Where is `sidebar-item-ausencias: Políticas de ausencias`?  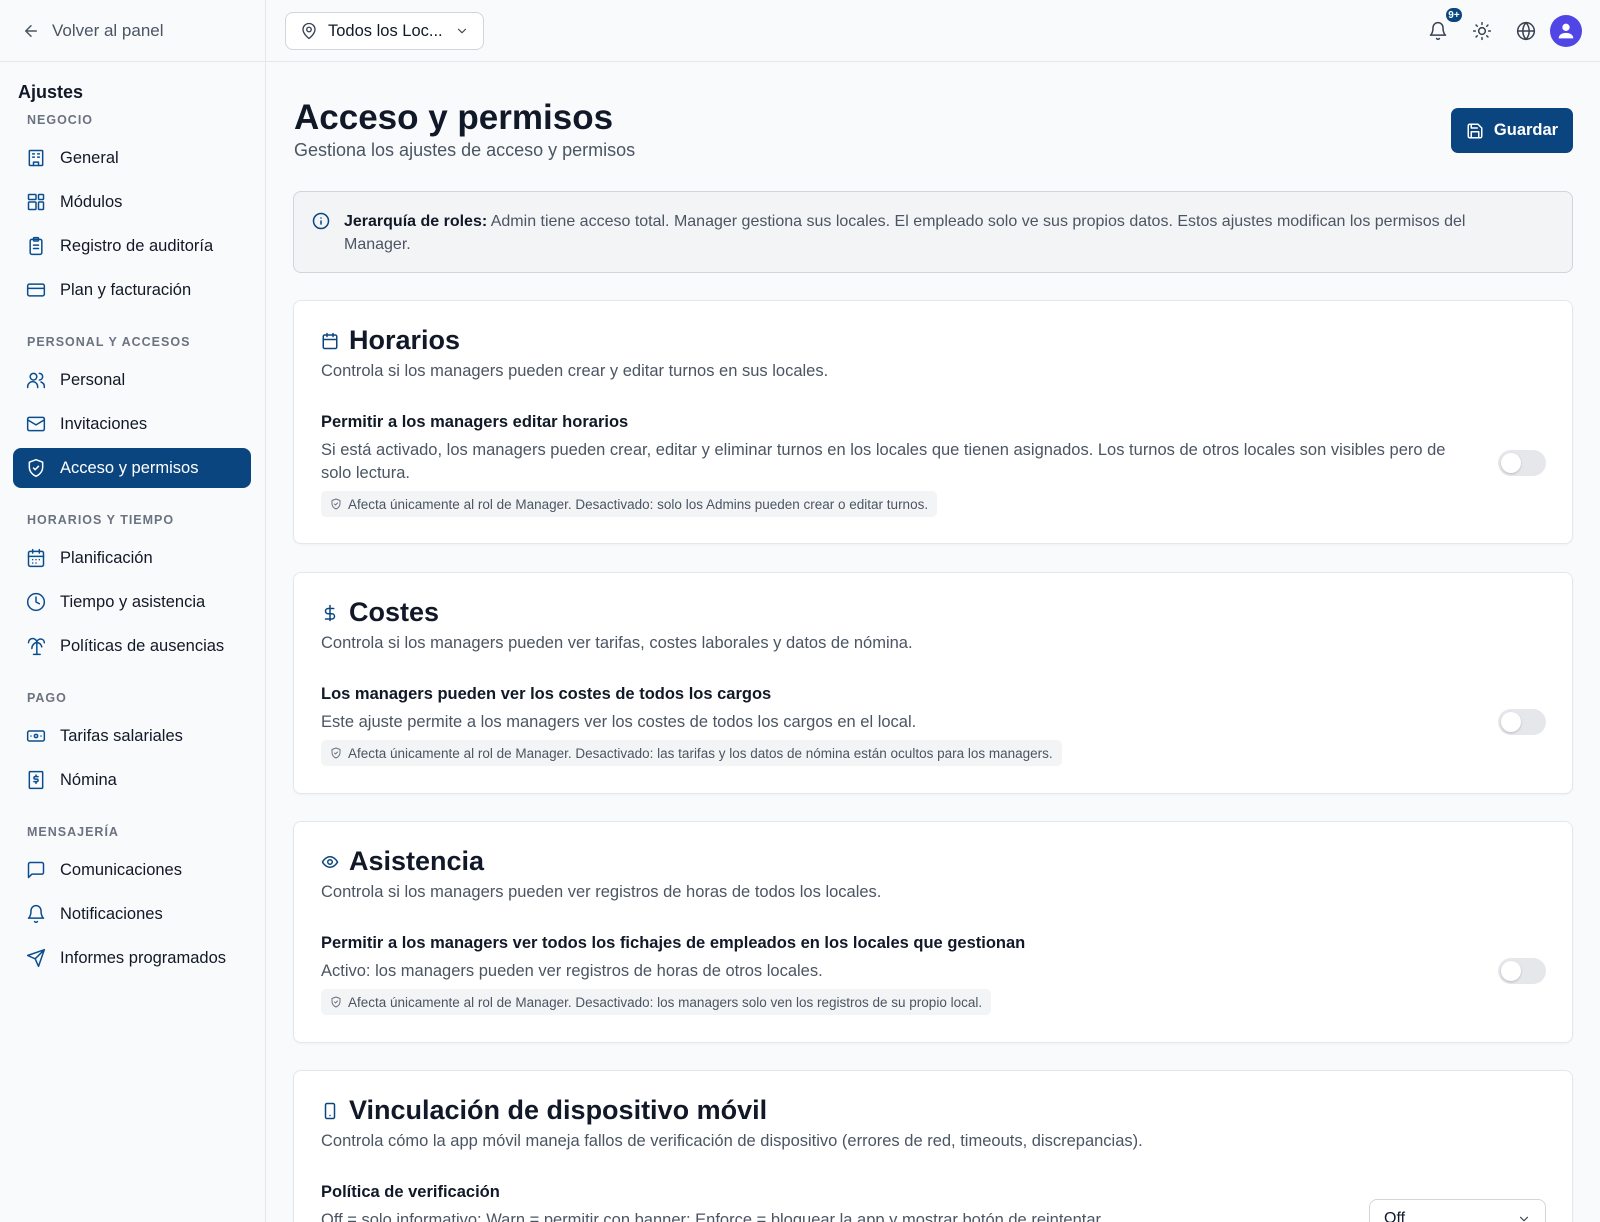
sidebar-item-ausencias: Políticas de ausencias is located at coordinates (132, 646).